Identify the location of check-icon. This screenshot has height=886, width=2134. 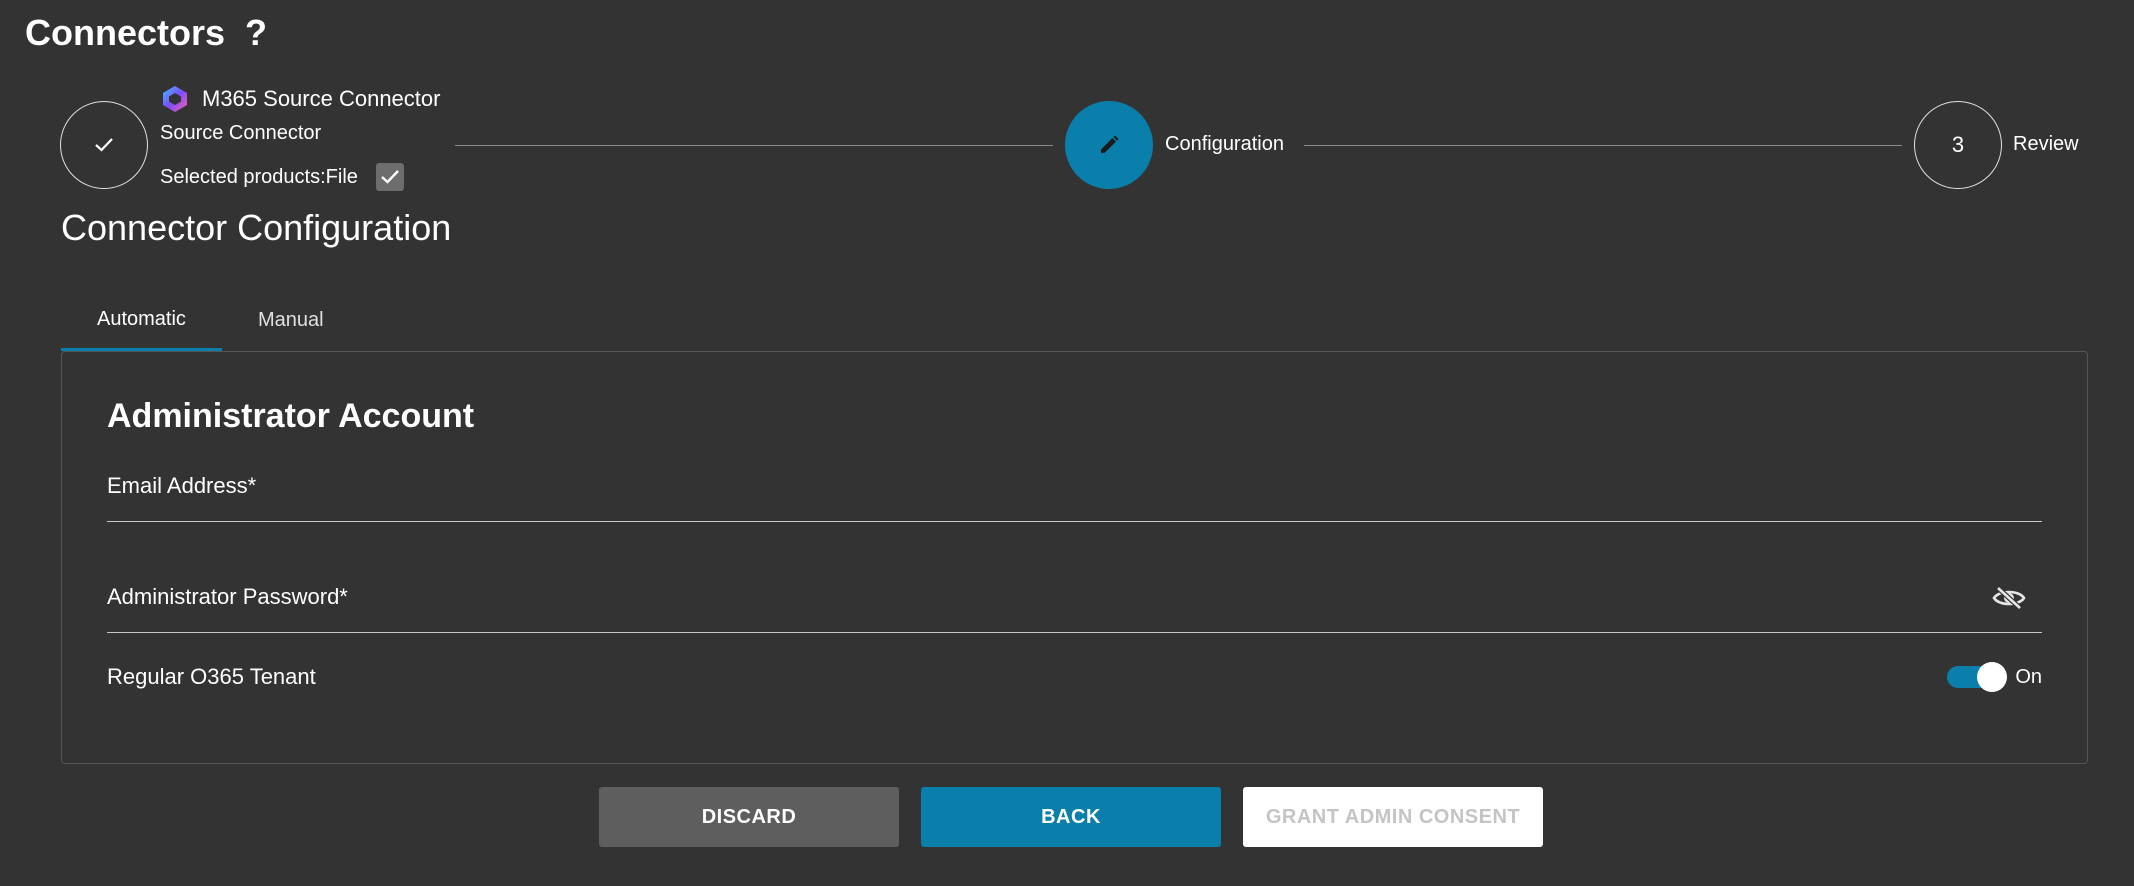
(104, 145).